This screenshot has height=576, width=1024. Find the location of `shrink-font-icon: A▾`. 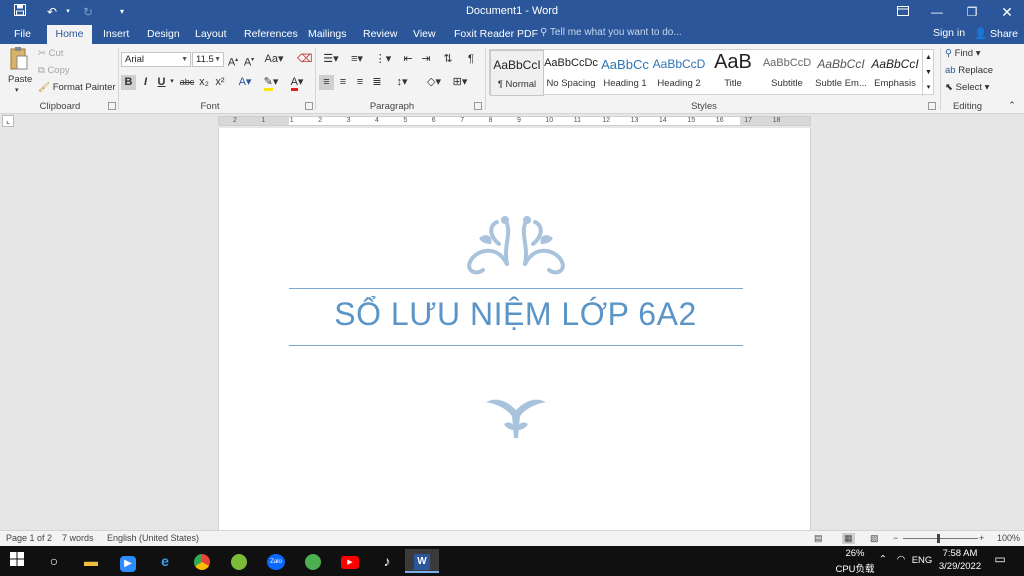

shrink-font-icon: A▾ is located at coordinates (249, 61).